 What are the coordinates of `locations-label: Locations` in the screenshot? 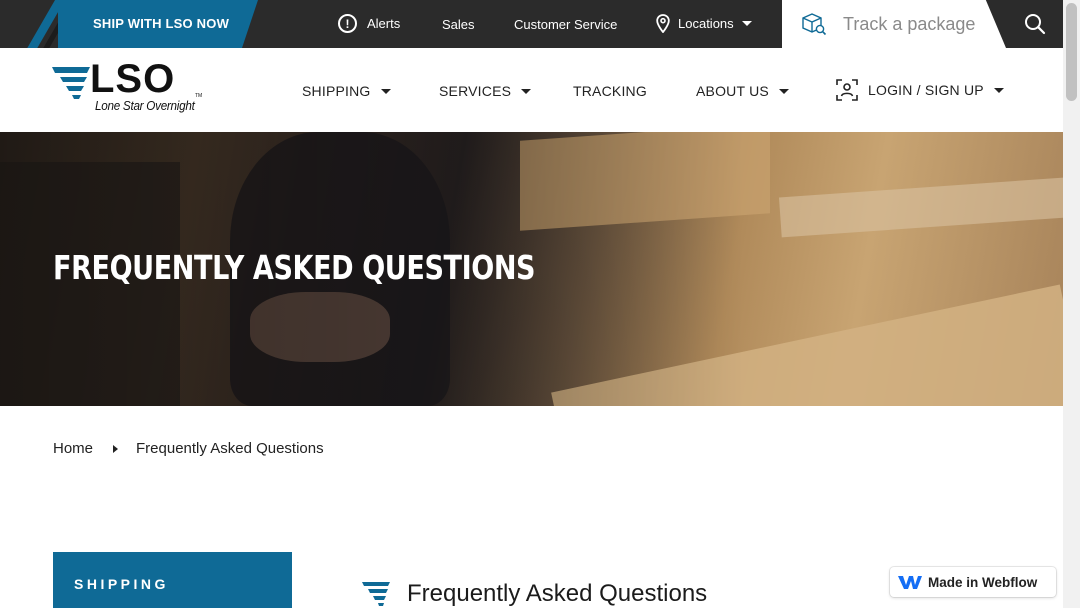 It's located at (706, 23).